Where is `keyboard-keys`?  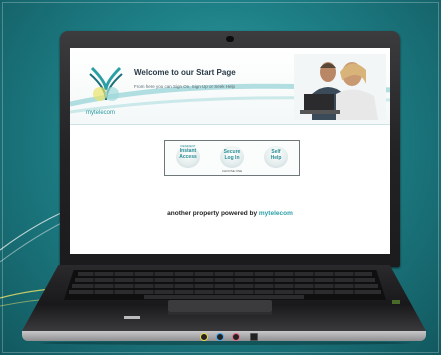
keyboard-keys is located at coordinates (225, 285).